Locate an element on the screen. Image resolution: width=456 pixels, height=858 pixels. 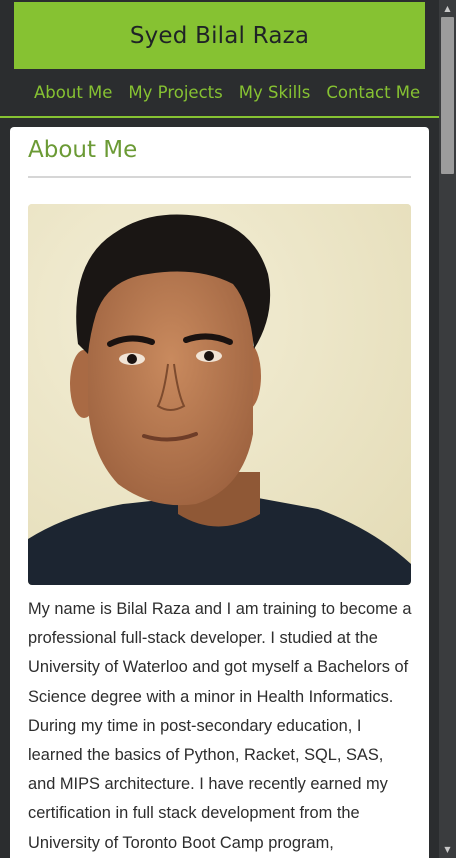
nav-contact-me: Contact Me is located at coordinates (373, 92).